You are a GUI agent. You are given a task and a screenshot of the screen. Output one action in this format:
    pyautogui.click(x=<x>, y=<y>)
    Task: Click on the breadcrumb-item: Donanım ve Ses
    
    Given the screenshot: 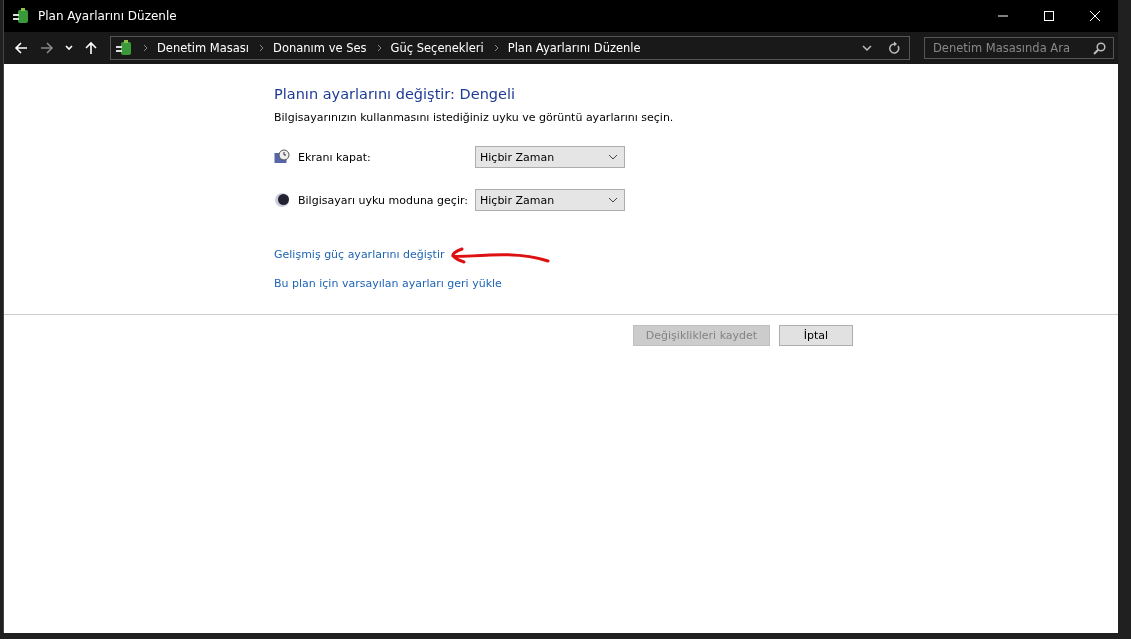 What is the action you would take?
    pyautogui.click(x=320, y=48)
    